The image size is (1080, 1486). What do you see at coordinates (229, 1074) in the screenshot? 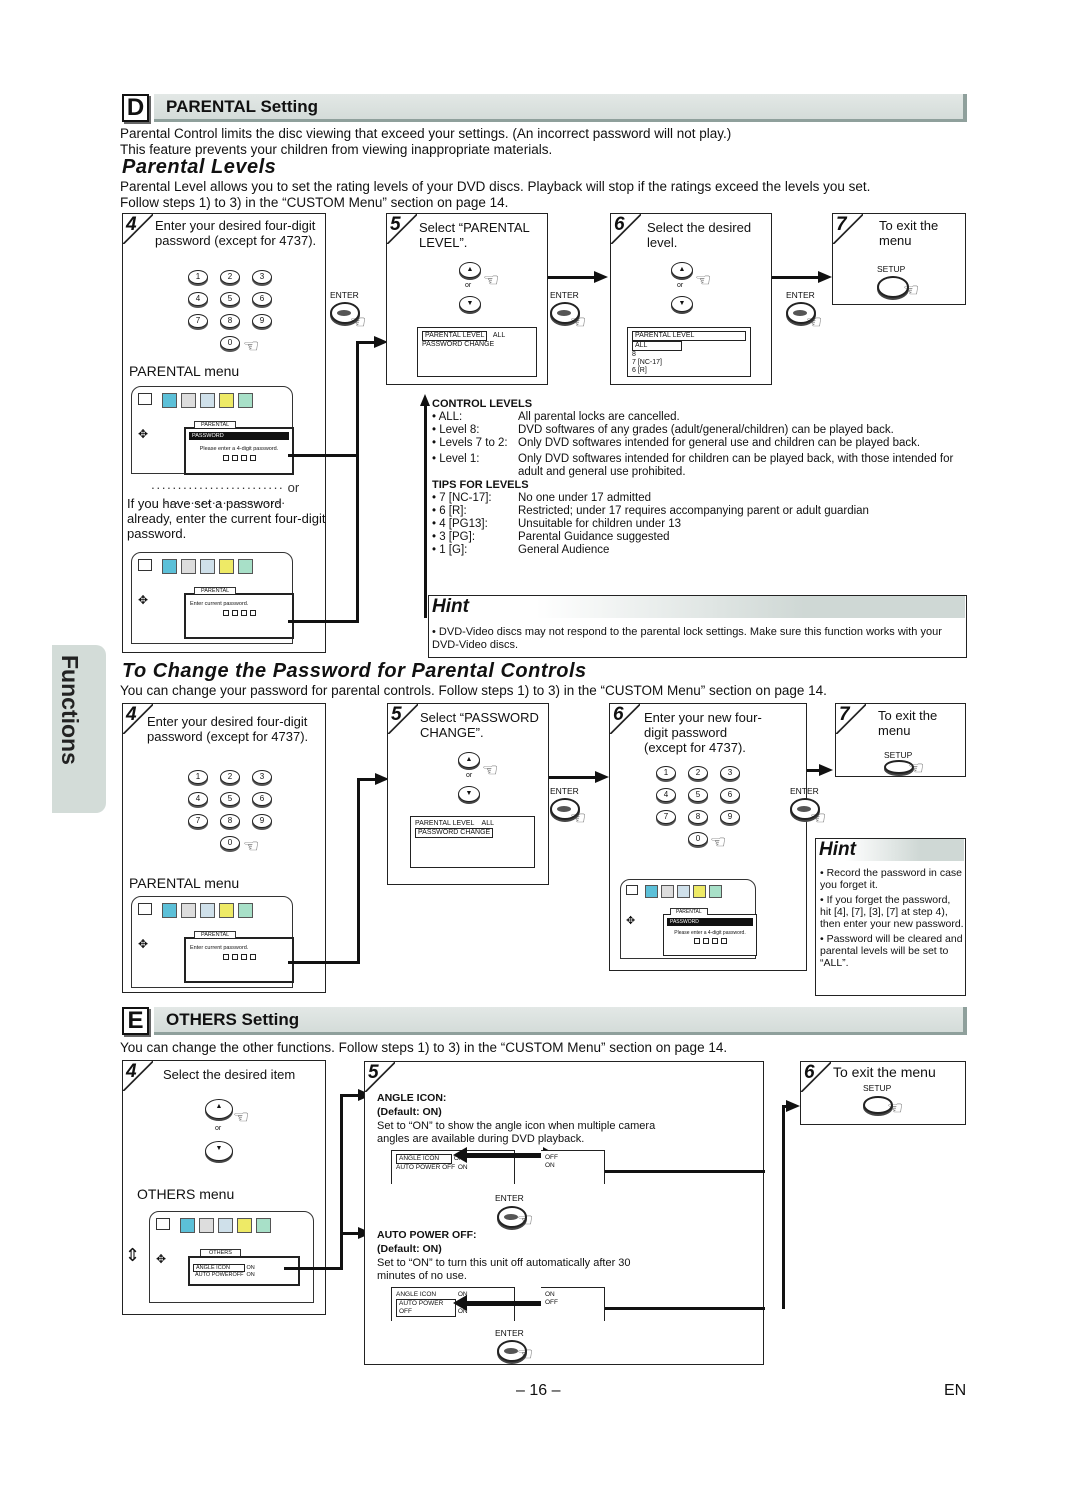
I see `step-text: Select the desired item` at bounding box center [229, 1074].